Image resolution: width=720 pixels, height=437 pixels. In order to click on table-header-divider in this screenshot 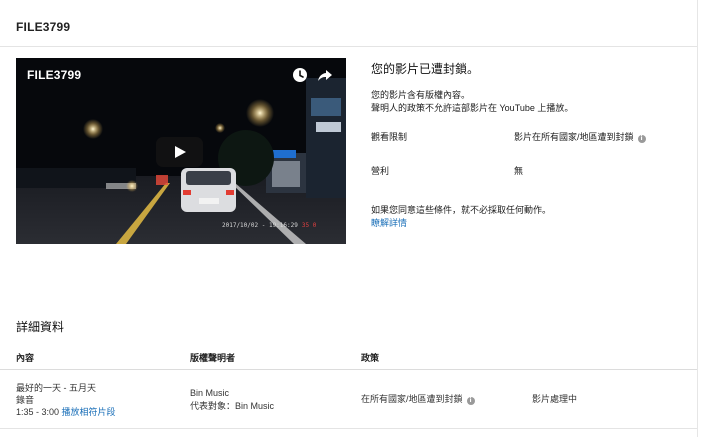, I will do `click(348, 369)`.